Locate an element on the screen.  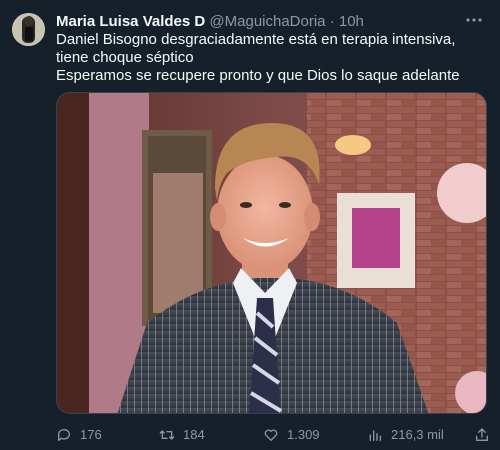
avatar is located at coordinates (28, 29).